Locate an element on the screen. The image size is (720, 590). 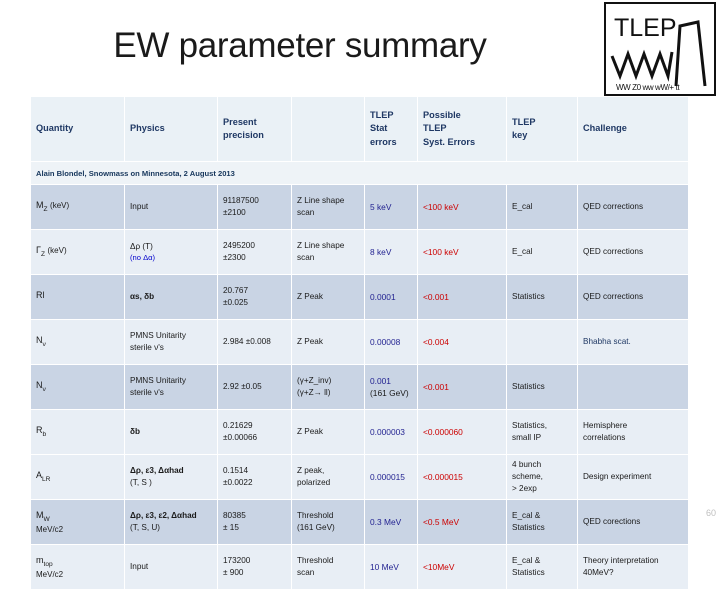
physics-formula: δb is located at coordinates (135, 432).